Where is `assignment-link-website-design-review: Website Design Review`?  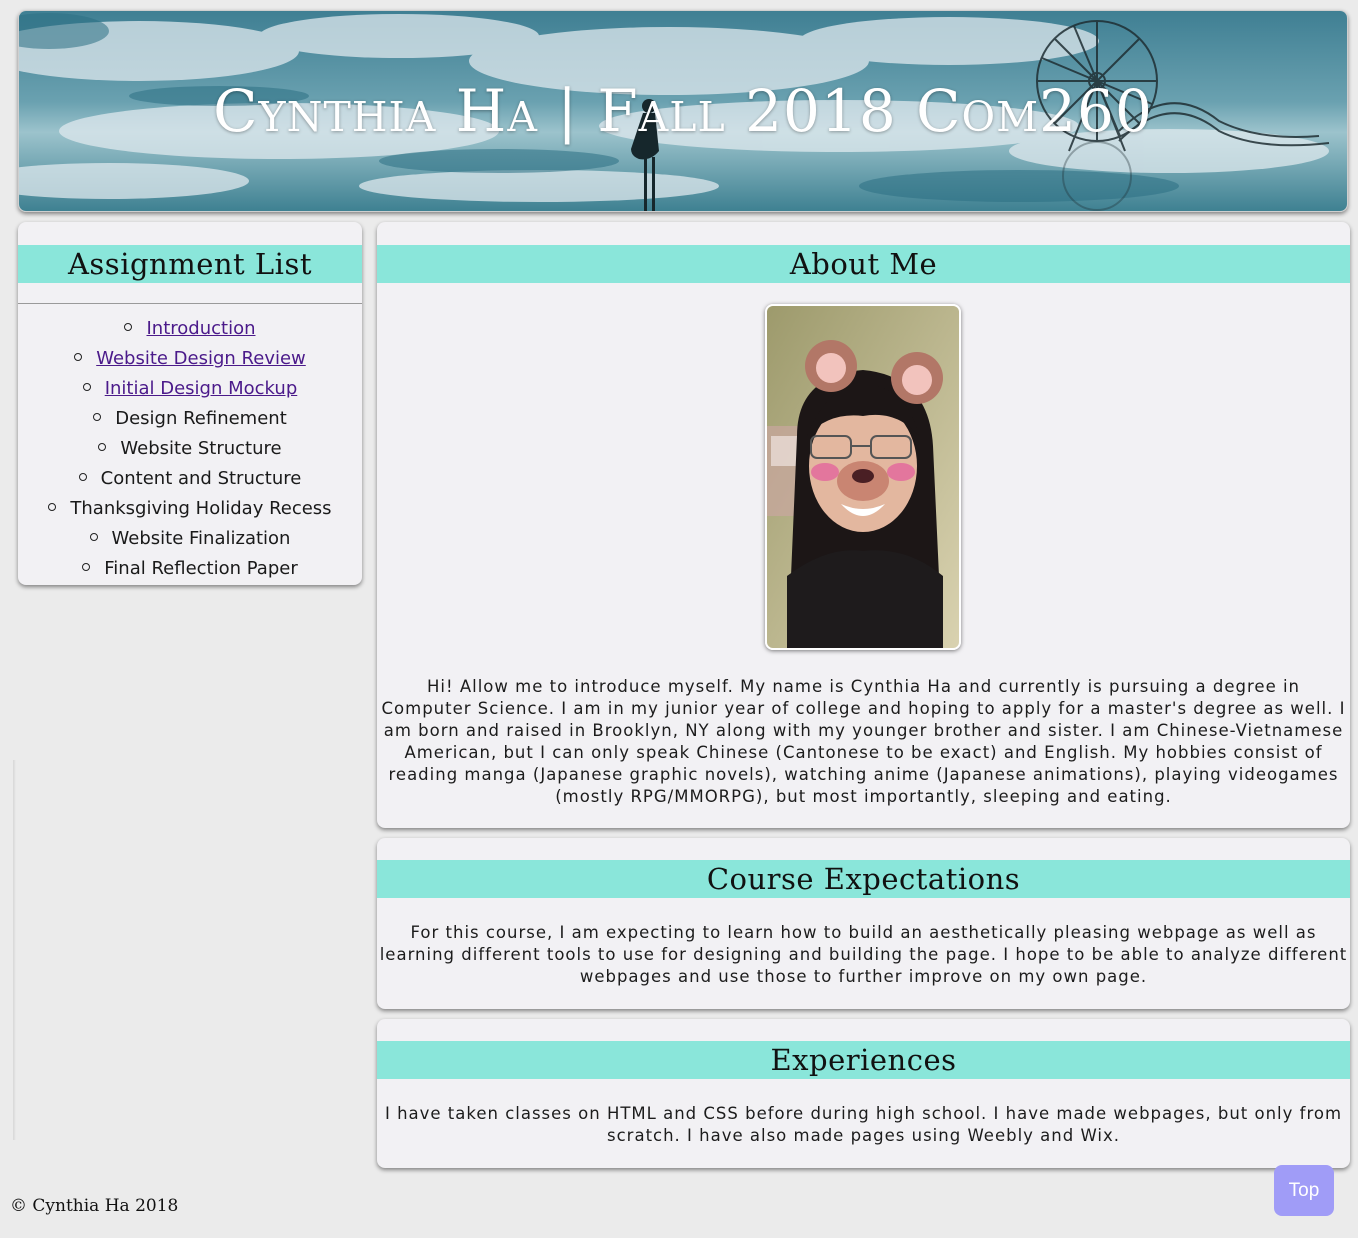
assignment-link-website-design-review: Website Design Review is located at coordinates (201, 358).